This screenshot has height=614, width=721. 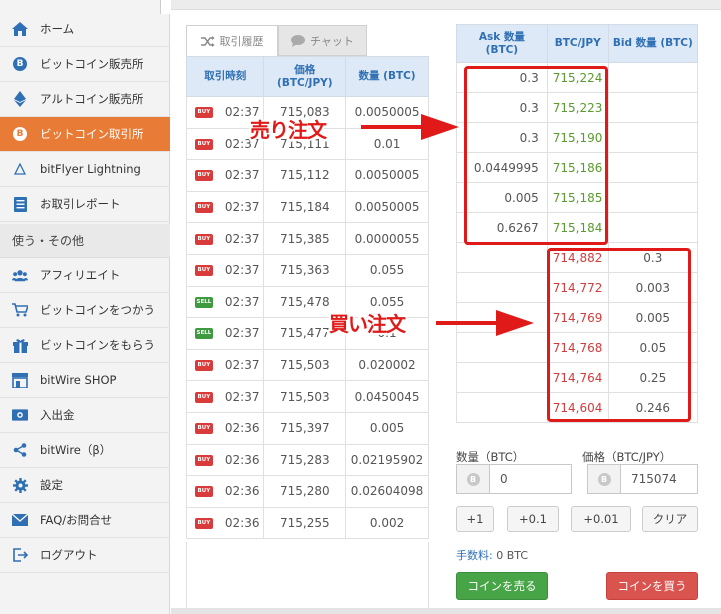 What do you see at coordinates (20, 204) in the screenshot?
I see `report-icon` at bounding box center [20, 204].